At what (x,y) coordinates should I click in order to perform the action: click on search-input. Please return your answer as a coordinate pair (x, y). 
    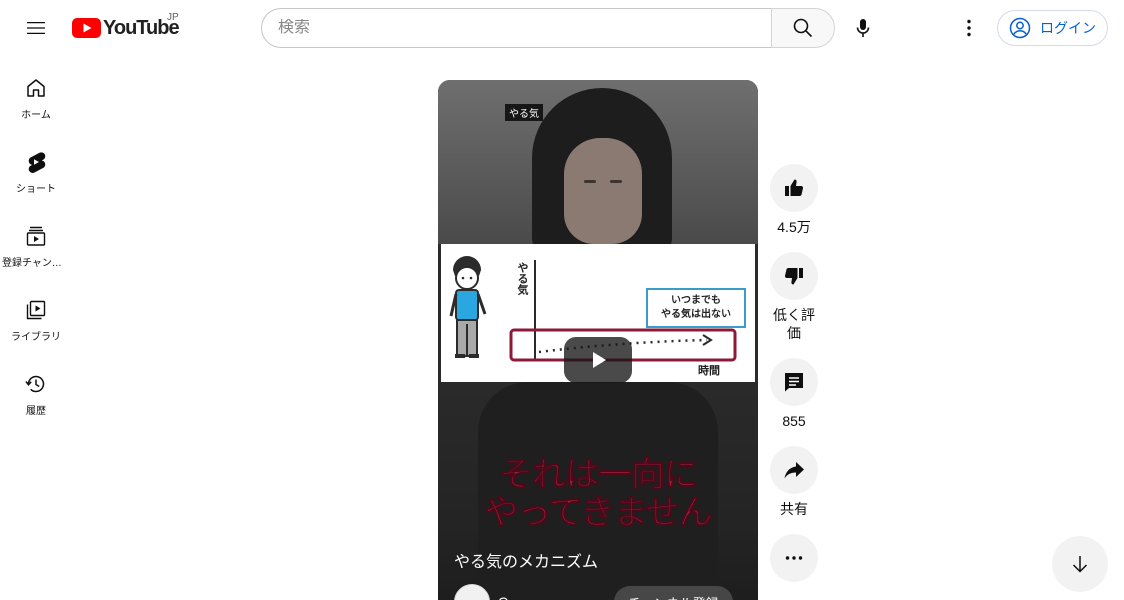
    Looking at the image, I should click on (517, 28).